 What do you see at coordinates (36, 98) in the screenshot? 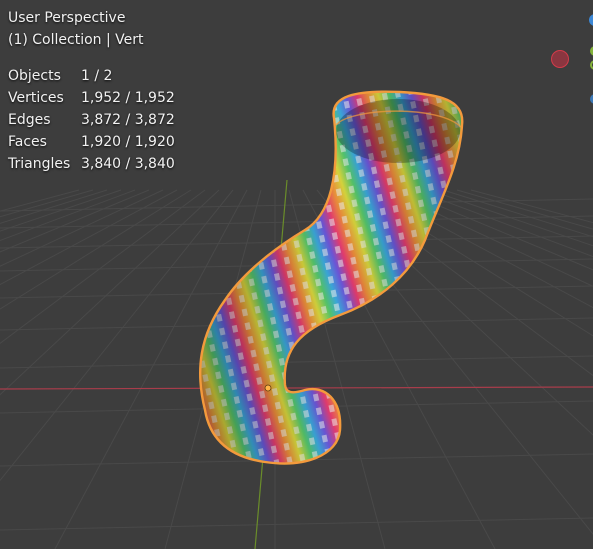
I see `stat-label: Vertices` at bounding box center [36, 98].